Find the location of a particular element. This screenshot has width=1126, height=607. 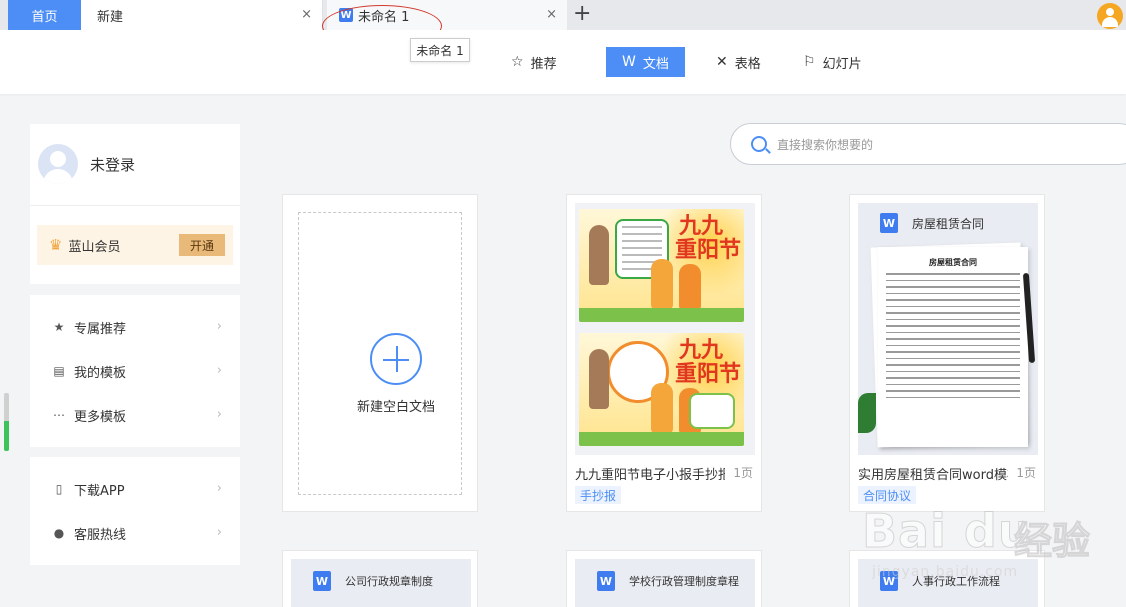

nav-sheet: ✕ 表格 is located at coordinates (738, 62).